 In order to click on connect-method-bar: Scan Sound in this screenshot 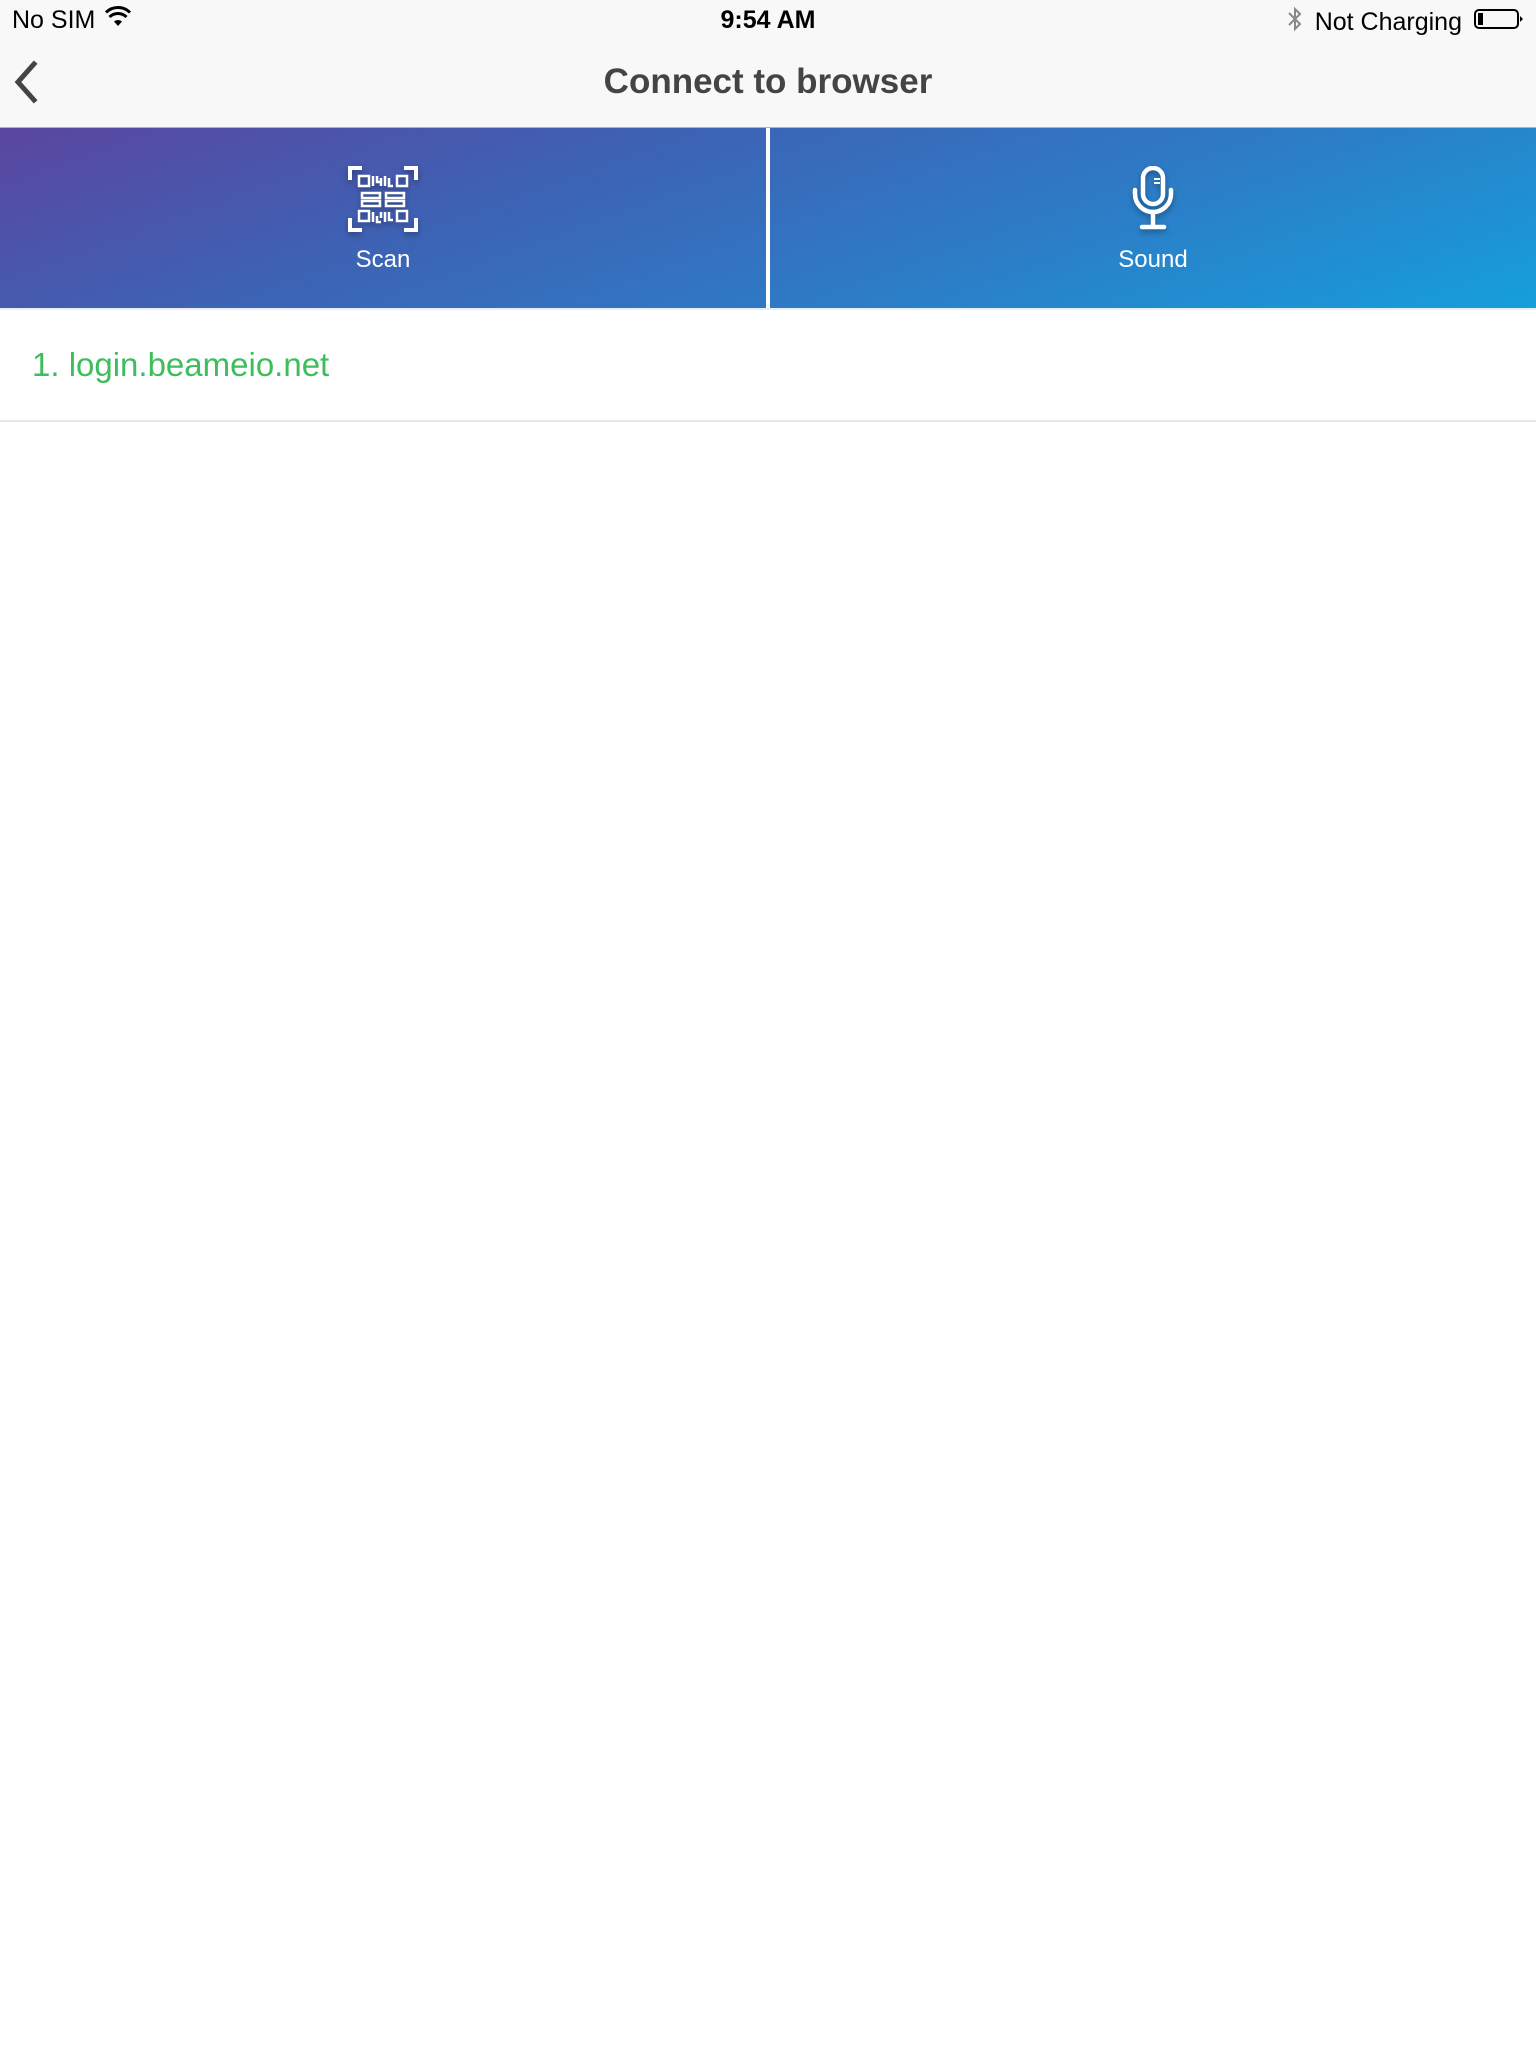, I will do `click(768, 218)`.